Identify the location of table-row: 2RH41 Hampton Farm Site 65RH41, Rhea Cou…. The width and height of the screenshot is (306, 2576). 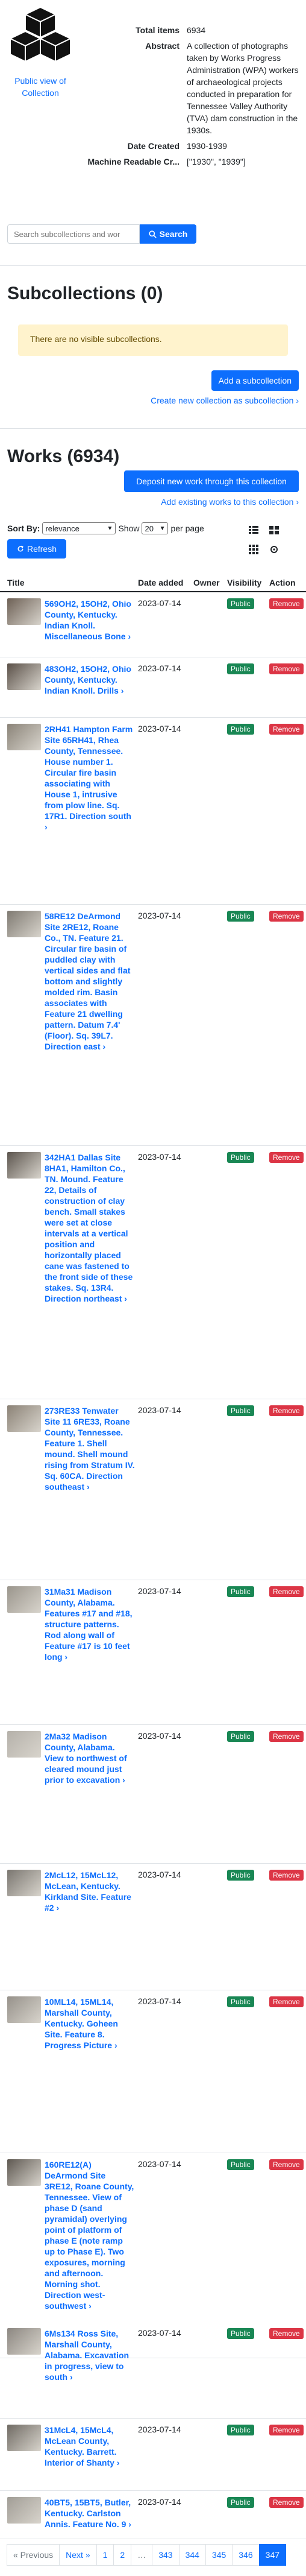
(153, 811).